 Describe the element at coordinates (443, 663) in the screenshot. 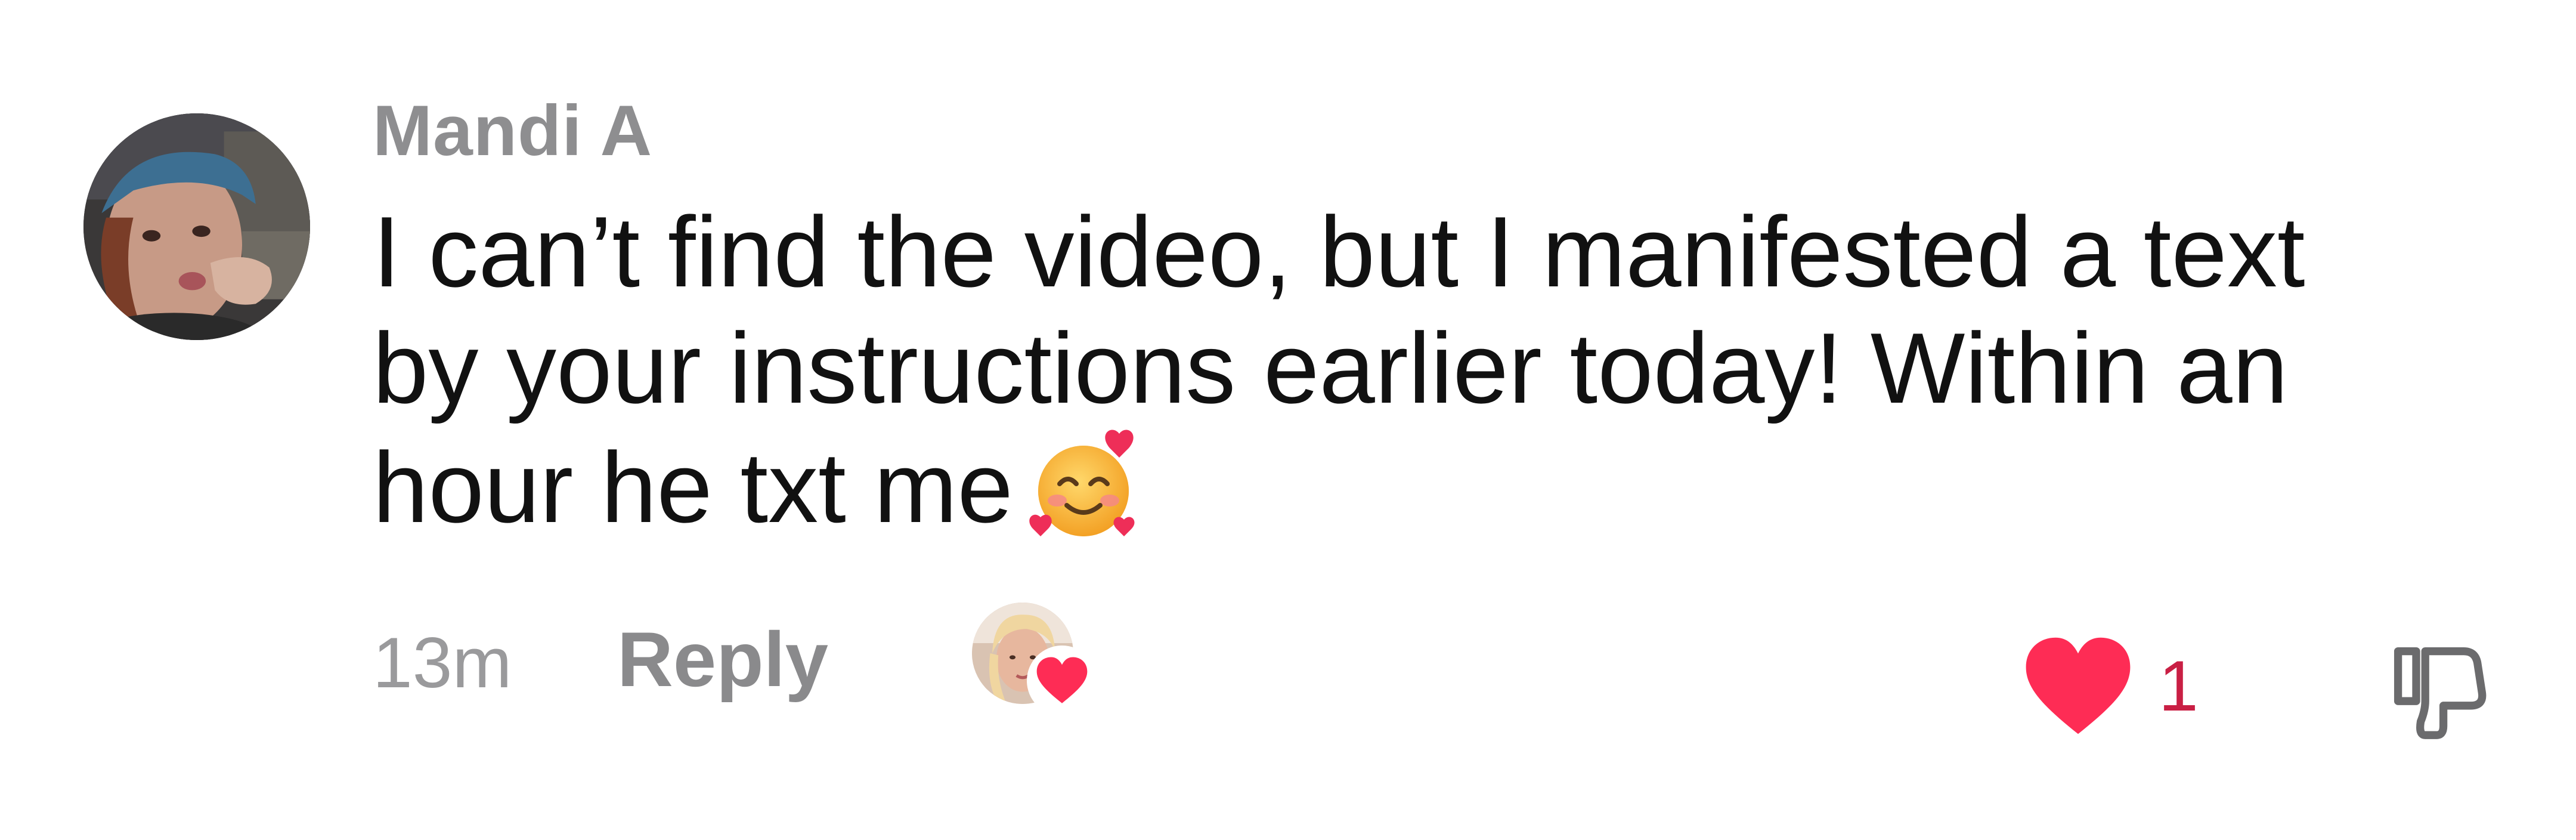

I see `comment-timestamp: 13m` at that location.